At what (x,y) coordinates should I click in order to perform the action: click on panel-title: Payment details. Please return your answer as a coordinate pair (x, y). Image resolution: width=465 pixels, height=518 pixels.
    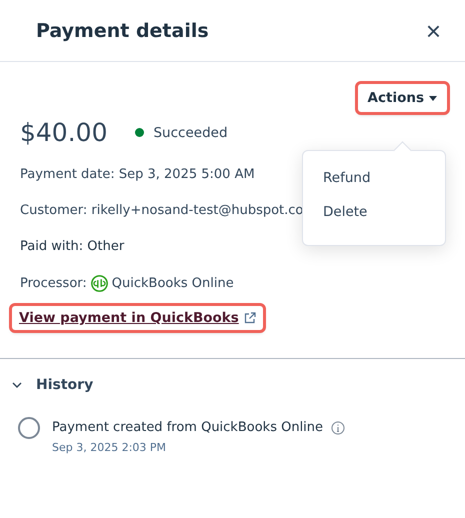
    Looking at the image, I should click on (122, 31).